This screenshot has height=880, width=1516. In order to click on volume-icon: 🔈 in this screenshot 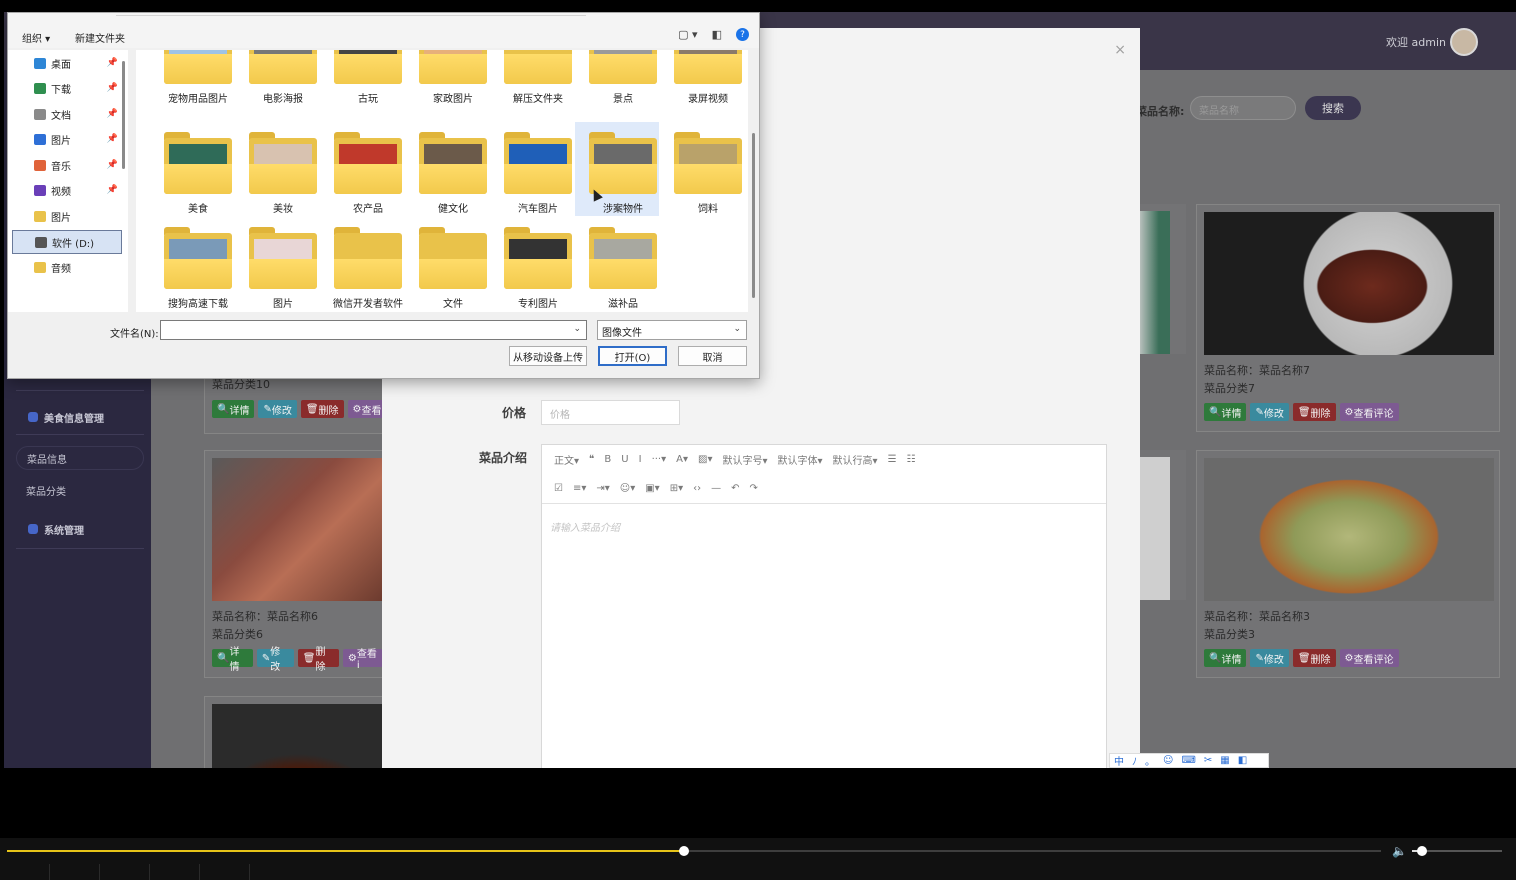, I will do `click(1399, 851)`.